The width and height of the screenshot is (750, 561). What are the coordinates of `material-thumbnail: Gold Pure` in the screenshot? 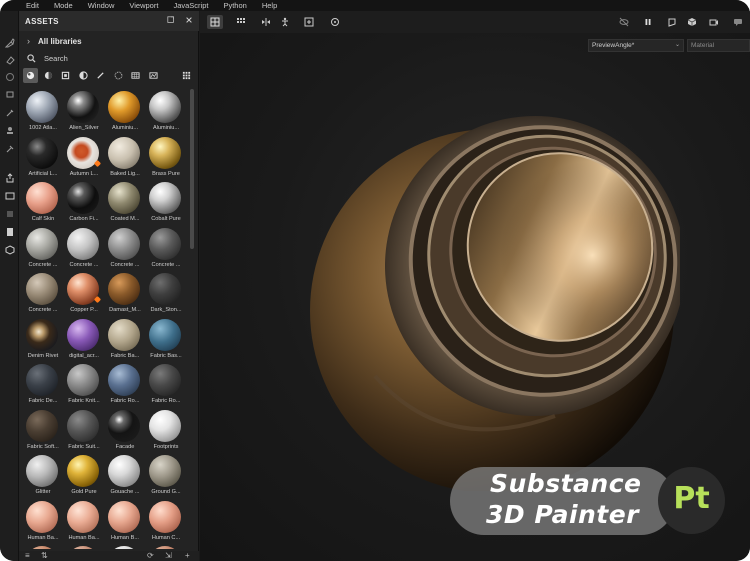 It's located at (84, 475).